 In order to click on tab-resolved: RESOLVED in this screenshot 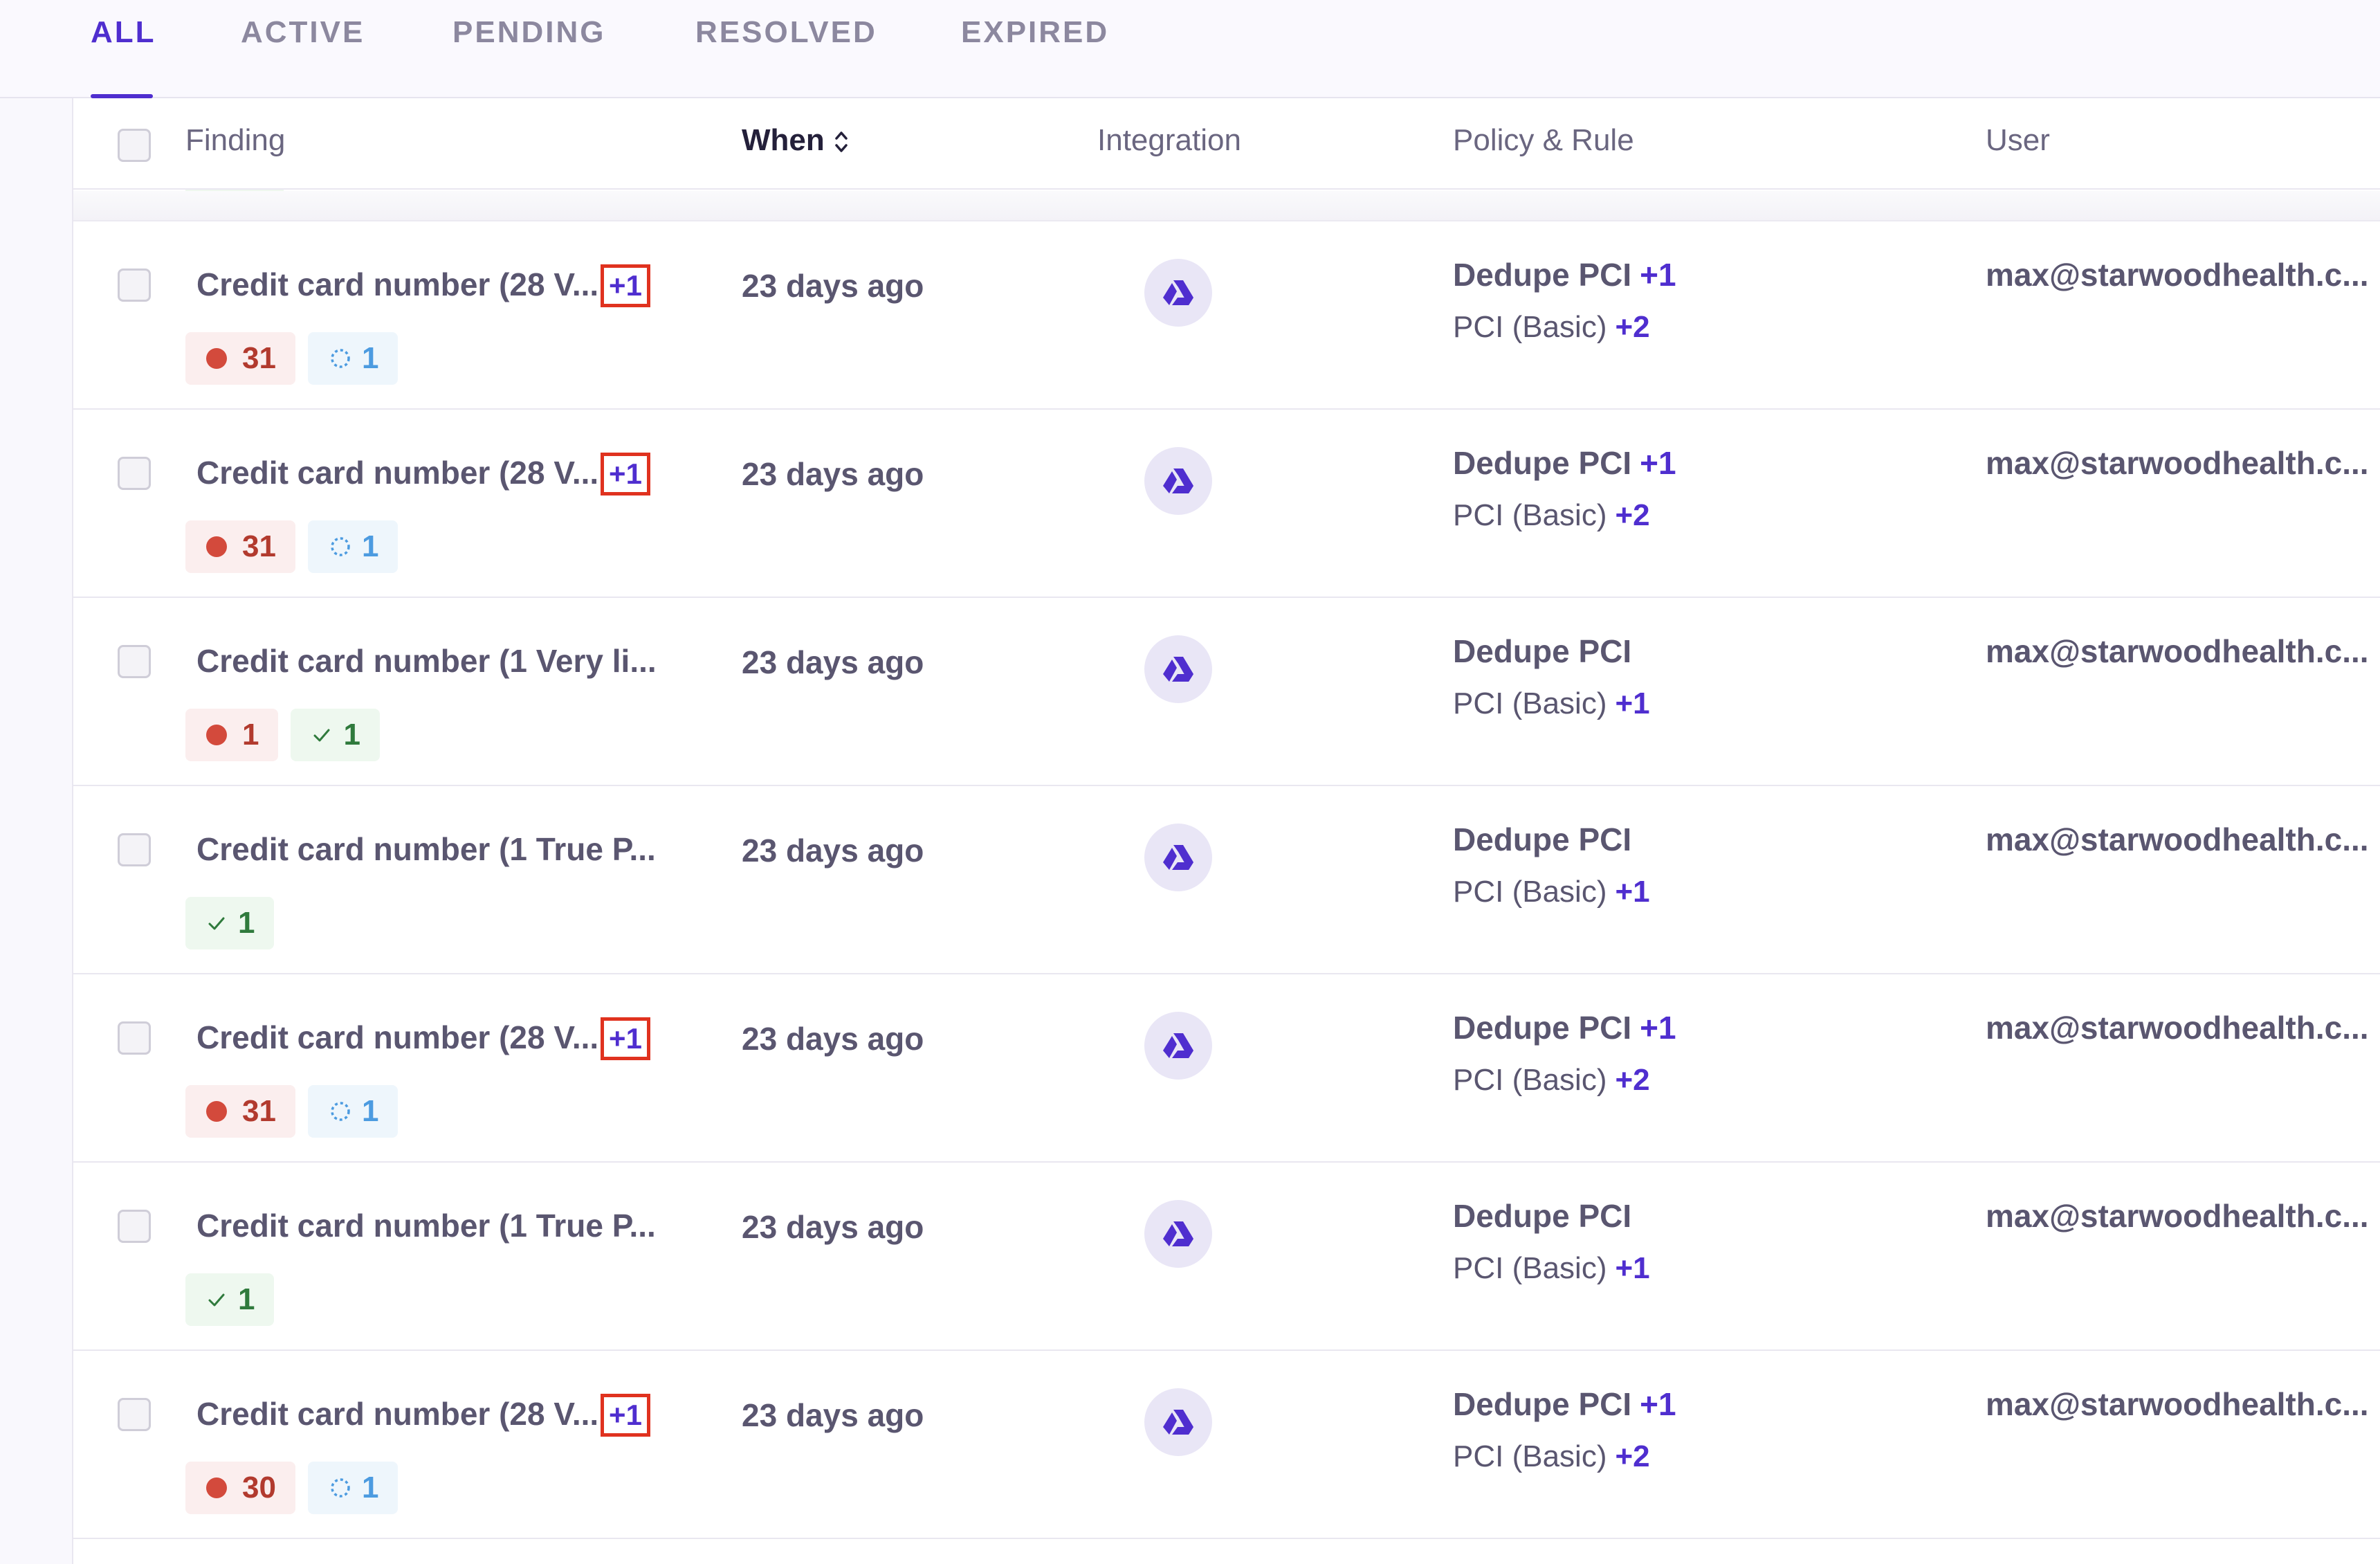, I will do `click(786, 57)`.